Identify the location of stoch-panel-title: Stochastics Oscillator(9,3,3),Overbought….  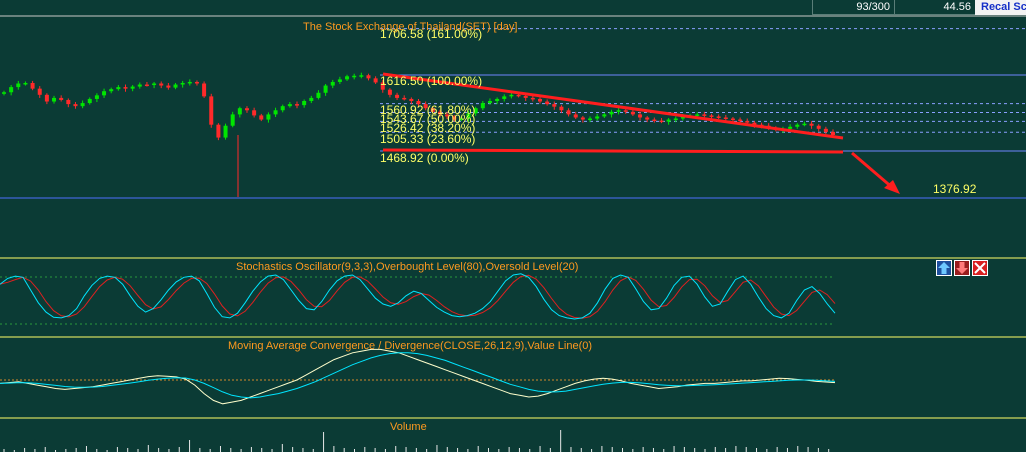
(407, 267).